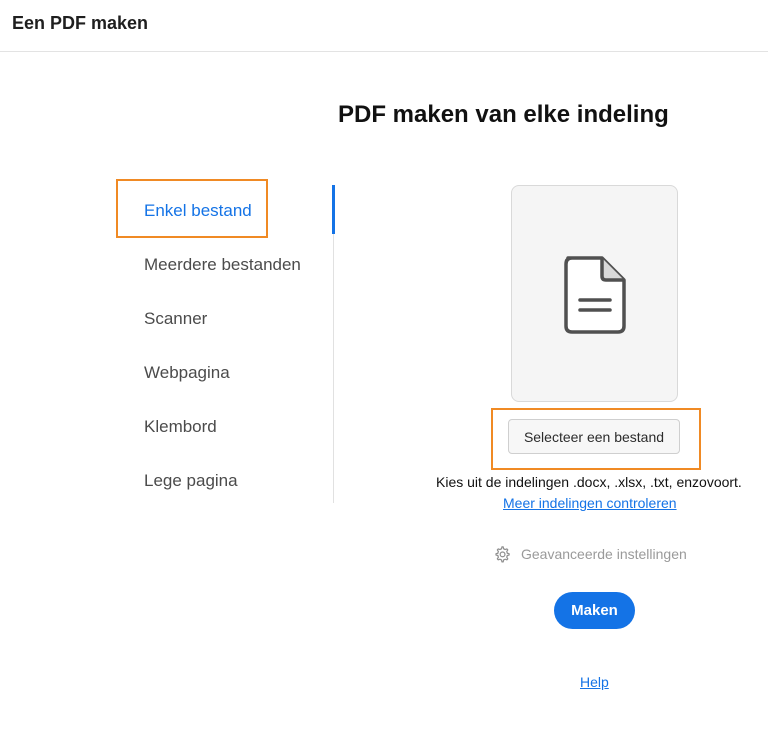  I want to click on page-title: PDF maken van elke indeling, so click(503, 114).